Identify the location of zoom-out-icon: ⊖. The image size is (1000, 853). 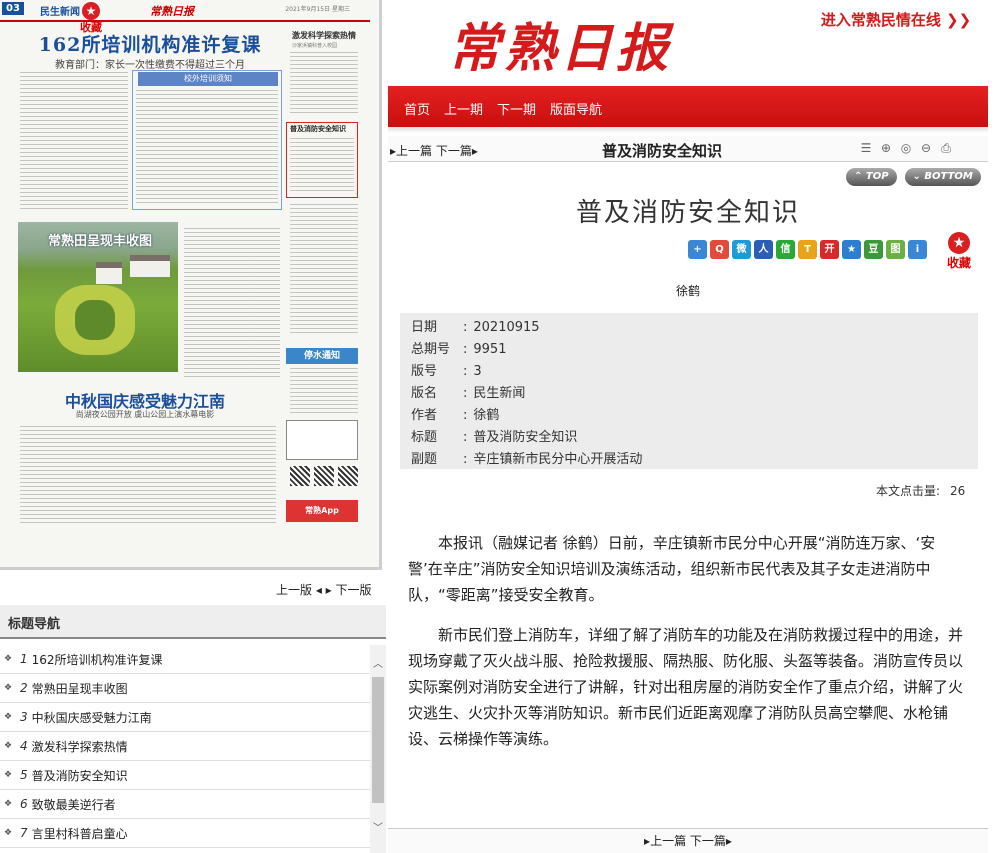
(926, 148).